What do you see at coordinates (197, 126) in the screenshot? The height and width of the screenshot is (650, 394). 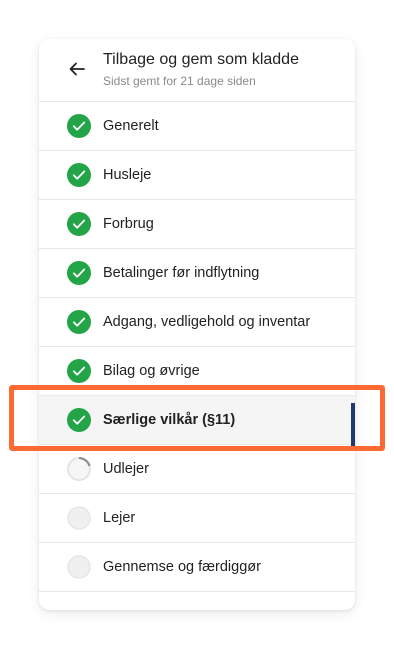 I see `step-item: Generelt` at bounding box center [197, 126].